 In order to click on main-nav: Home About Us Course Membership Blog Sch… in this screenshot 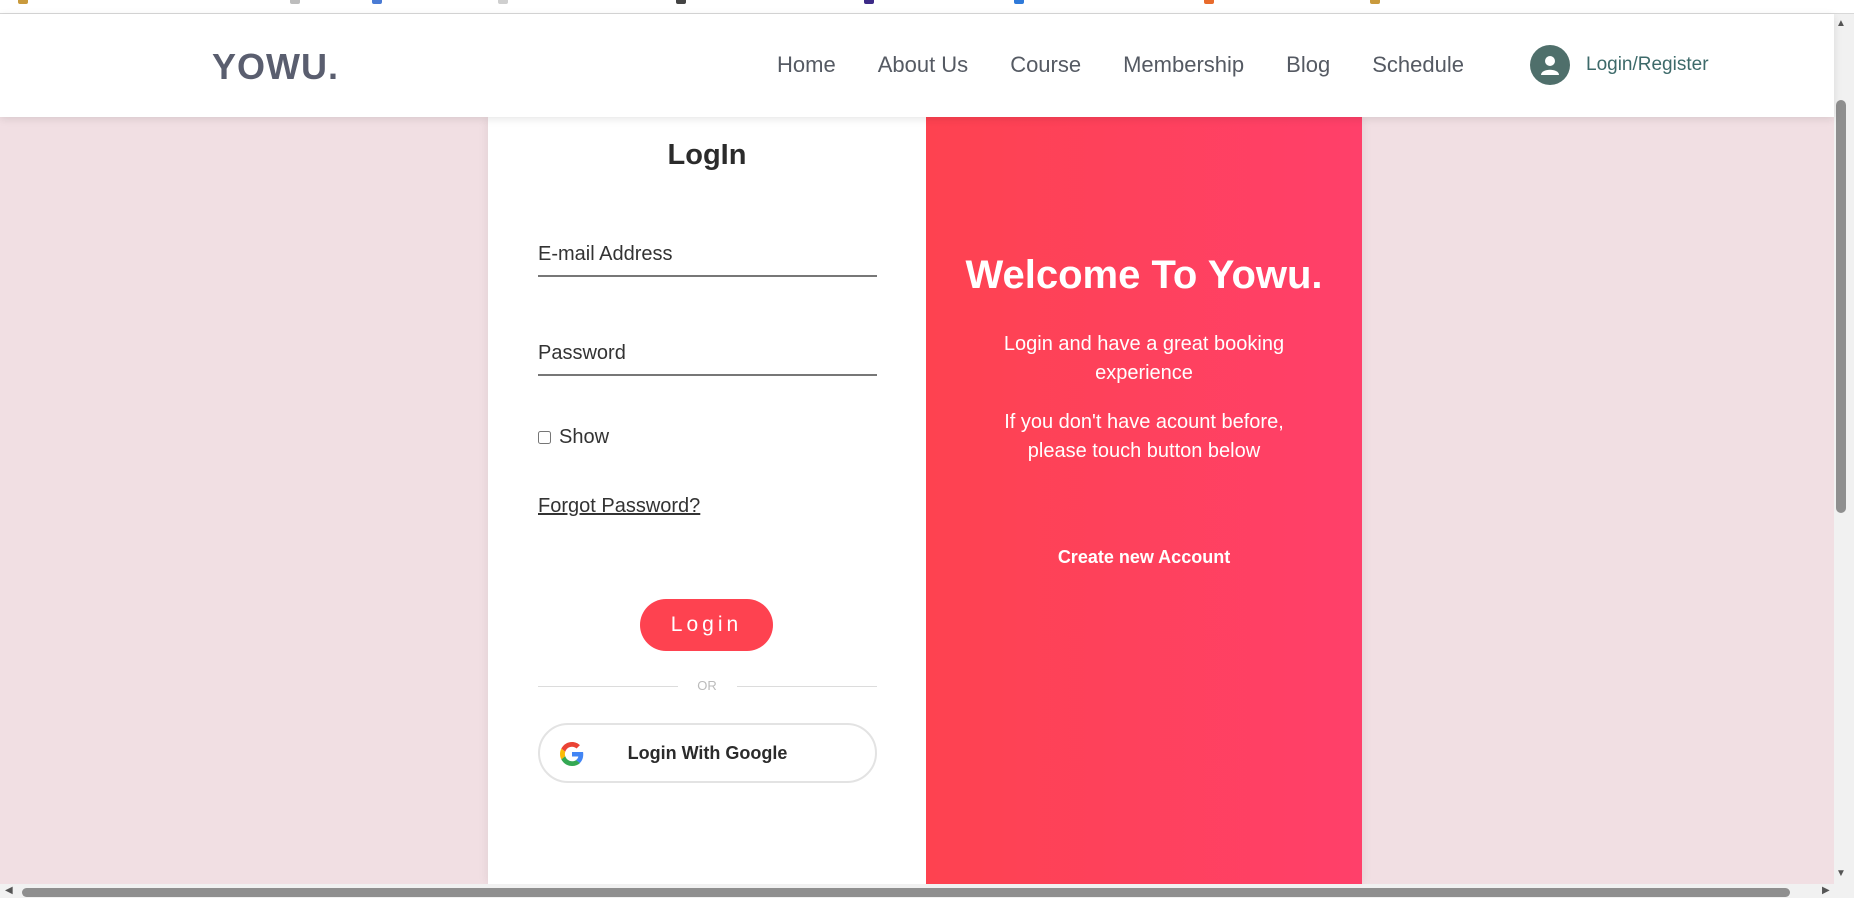, I will do `click(1141, 65)`.